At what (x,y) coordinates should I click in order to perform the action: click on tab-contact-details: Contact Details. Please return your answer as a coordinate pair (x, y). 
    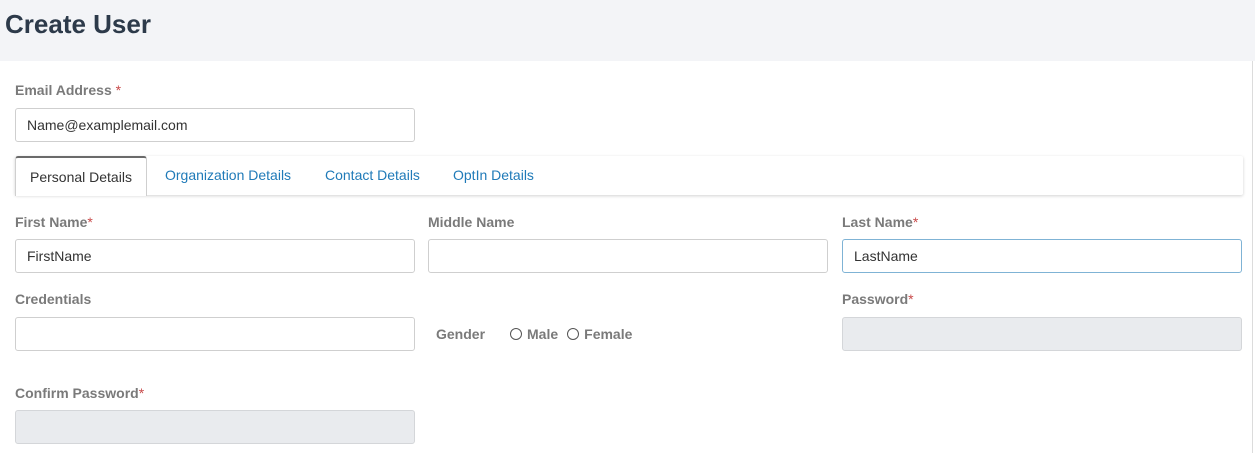
    Looking at the image, I should click on (372, 175).